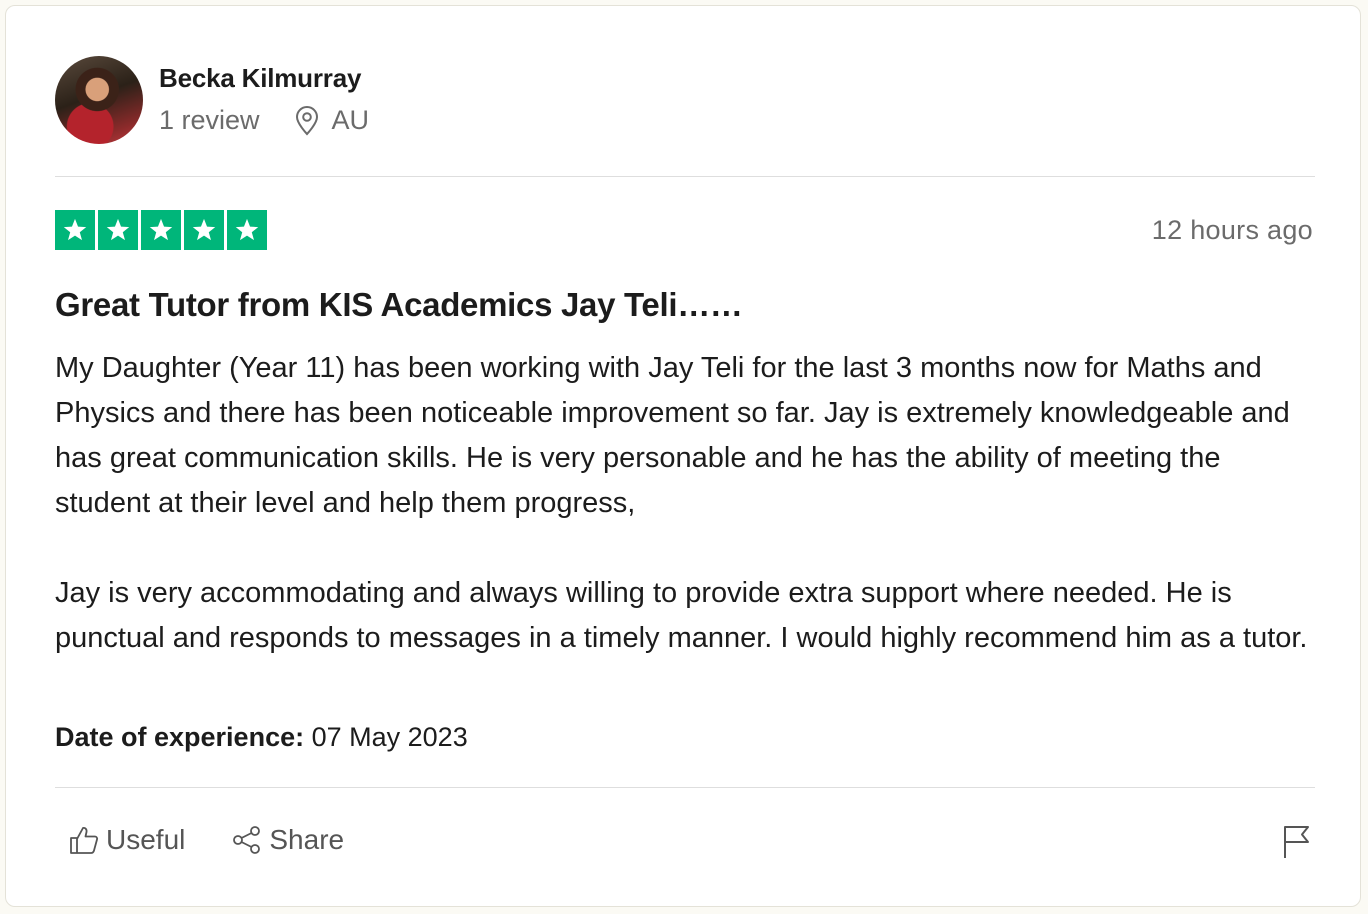 The image size is (1368, 914). I want to click on reviewer-meta: 1 review AU, so click(264, 120).